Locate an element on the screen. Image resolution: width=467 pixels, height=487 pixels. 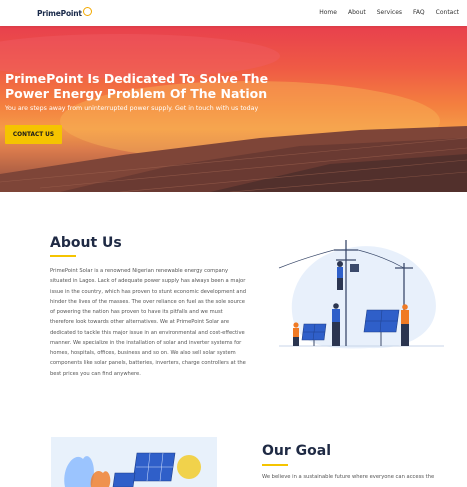
contact-us-button: CONTACT US is located at coordinates (33, 134).